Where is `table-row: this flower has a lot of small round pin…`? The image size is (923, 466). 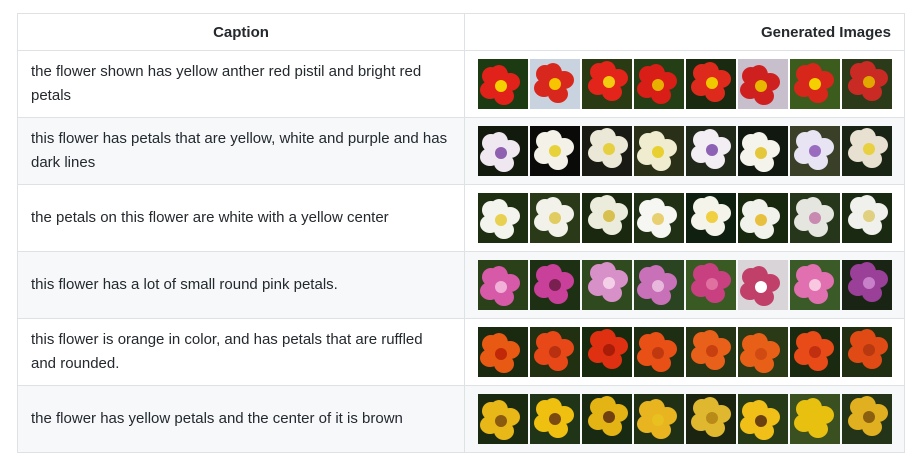 table-row: this flower has a lot of small round pin… is located at coordinates (461, 285).